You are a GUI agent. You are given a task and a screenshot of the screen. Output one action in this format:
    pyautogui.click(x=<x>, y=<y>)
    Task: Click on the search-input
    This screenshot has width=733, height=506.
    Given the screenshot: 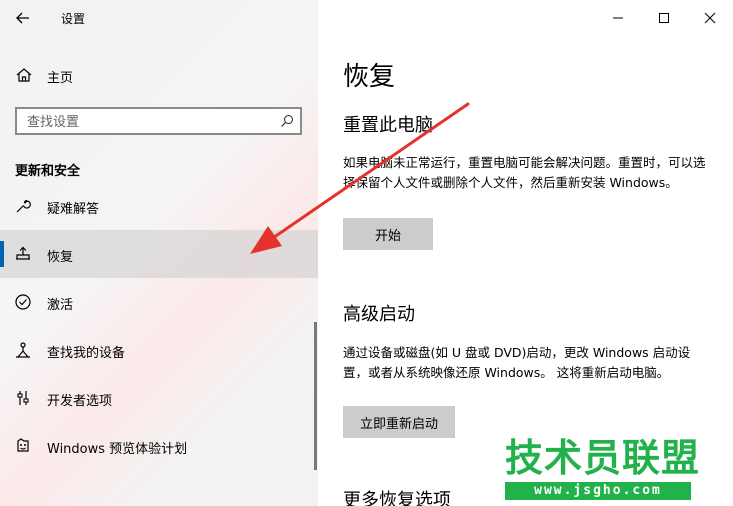 What is the action you would take?
    pyautogui.click(x=147, y=122)
    